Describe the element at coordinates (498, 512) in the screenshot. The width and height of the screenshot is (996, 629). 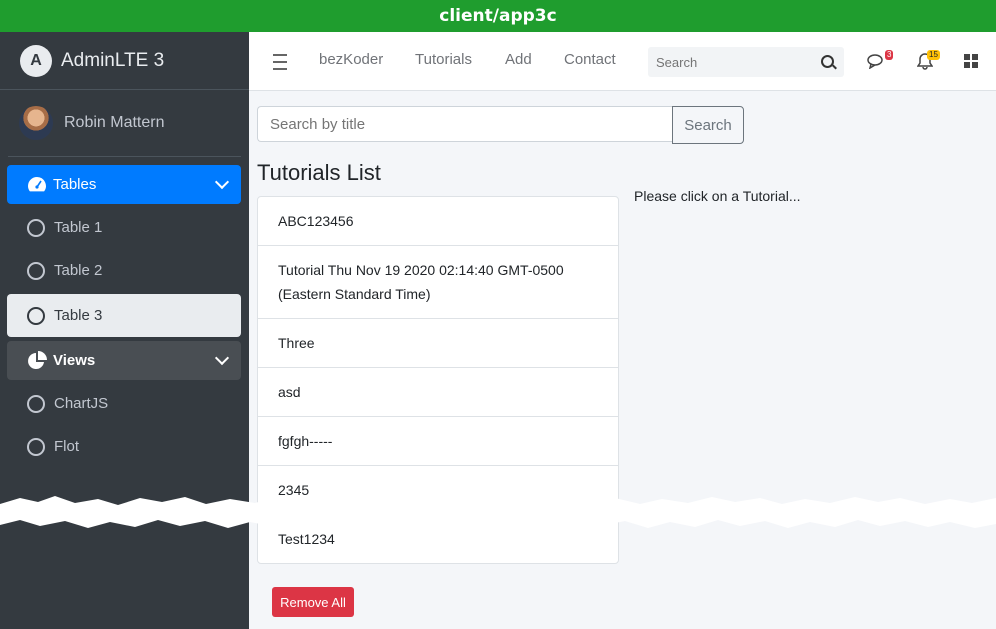
I see `torn-edge-separator` at that location.